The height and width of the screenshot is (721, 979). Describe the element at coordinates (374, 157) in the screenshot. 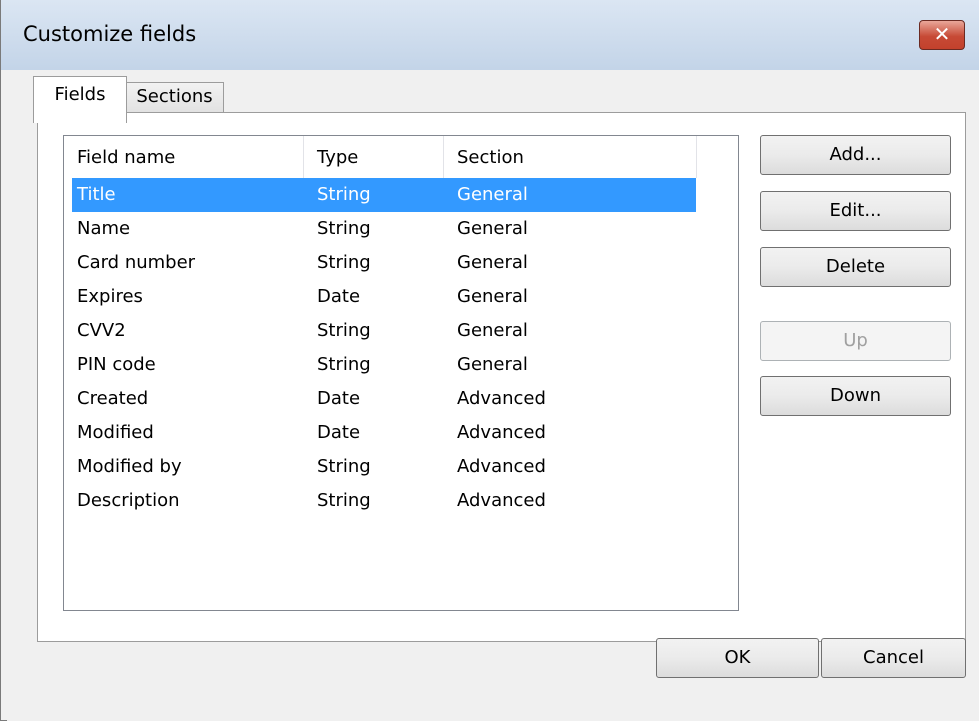

I see `column-header-type: Type` at that location.